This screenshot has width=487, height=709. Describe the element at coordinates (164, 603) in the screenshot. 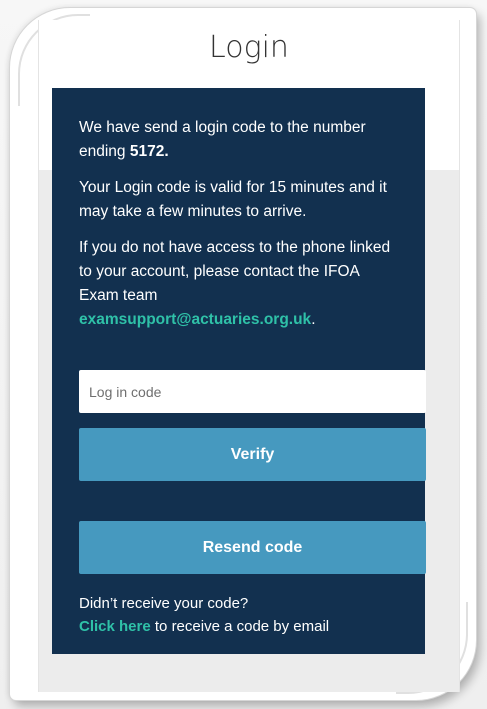

I see `no-code-question: Didn’t receive your code?` at that location.